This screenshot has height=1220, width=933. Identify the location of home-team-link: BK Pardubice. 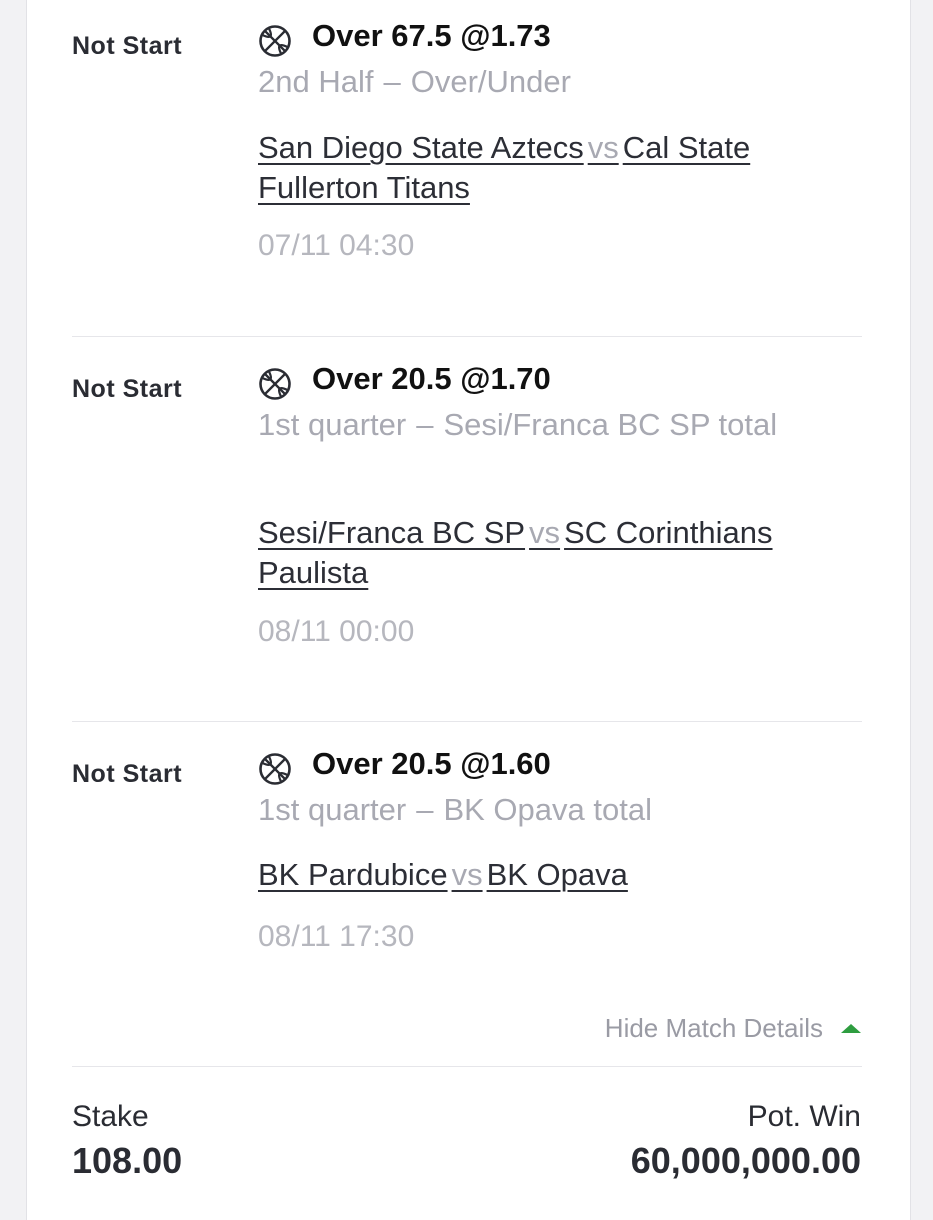
(353, 874).